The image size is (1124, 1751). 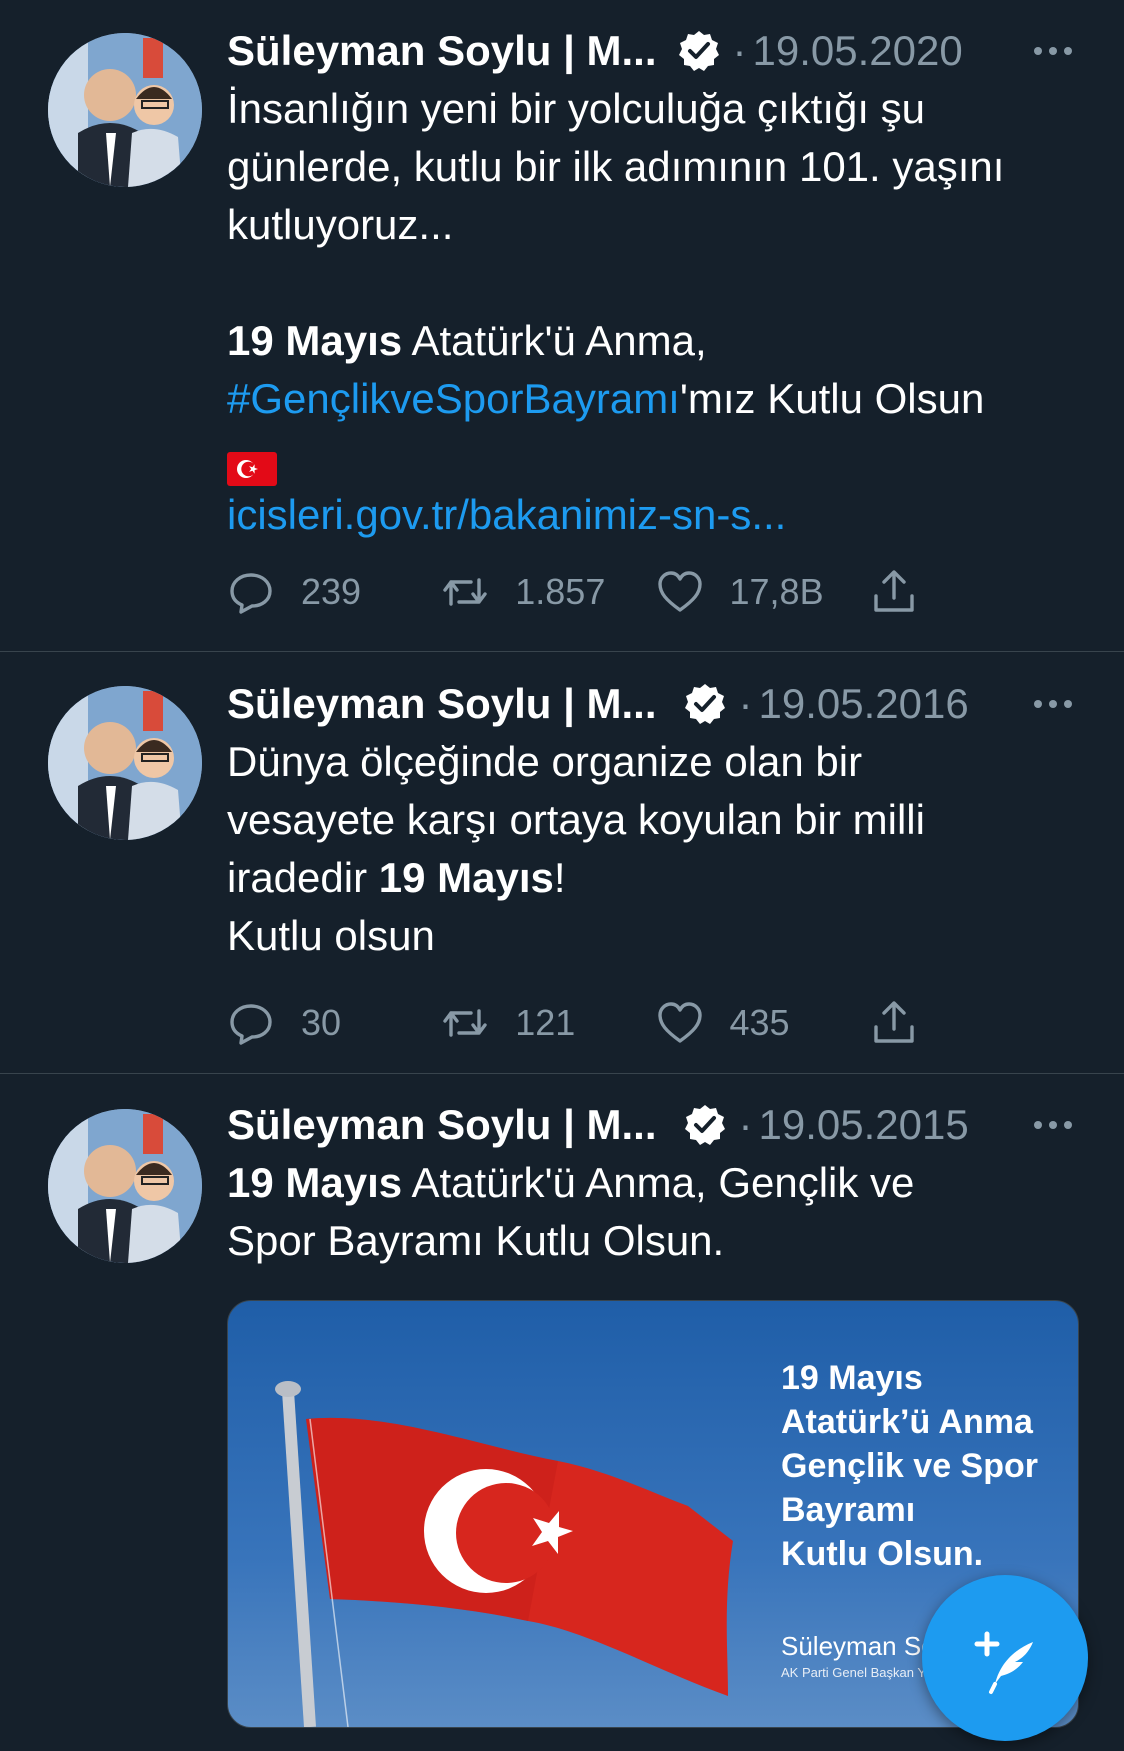 I want to click on reply-button: 239, so click(x=334, y=592).